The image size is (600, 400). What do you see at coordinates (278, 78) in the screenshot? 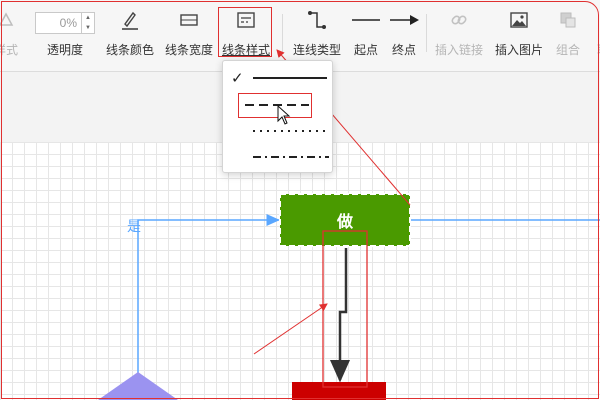
I see `line-style-option-solid: ✓` at bounding box center [278, 78].